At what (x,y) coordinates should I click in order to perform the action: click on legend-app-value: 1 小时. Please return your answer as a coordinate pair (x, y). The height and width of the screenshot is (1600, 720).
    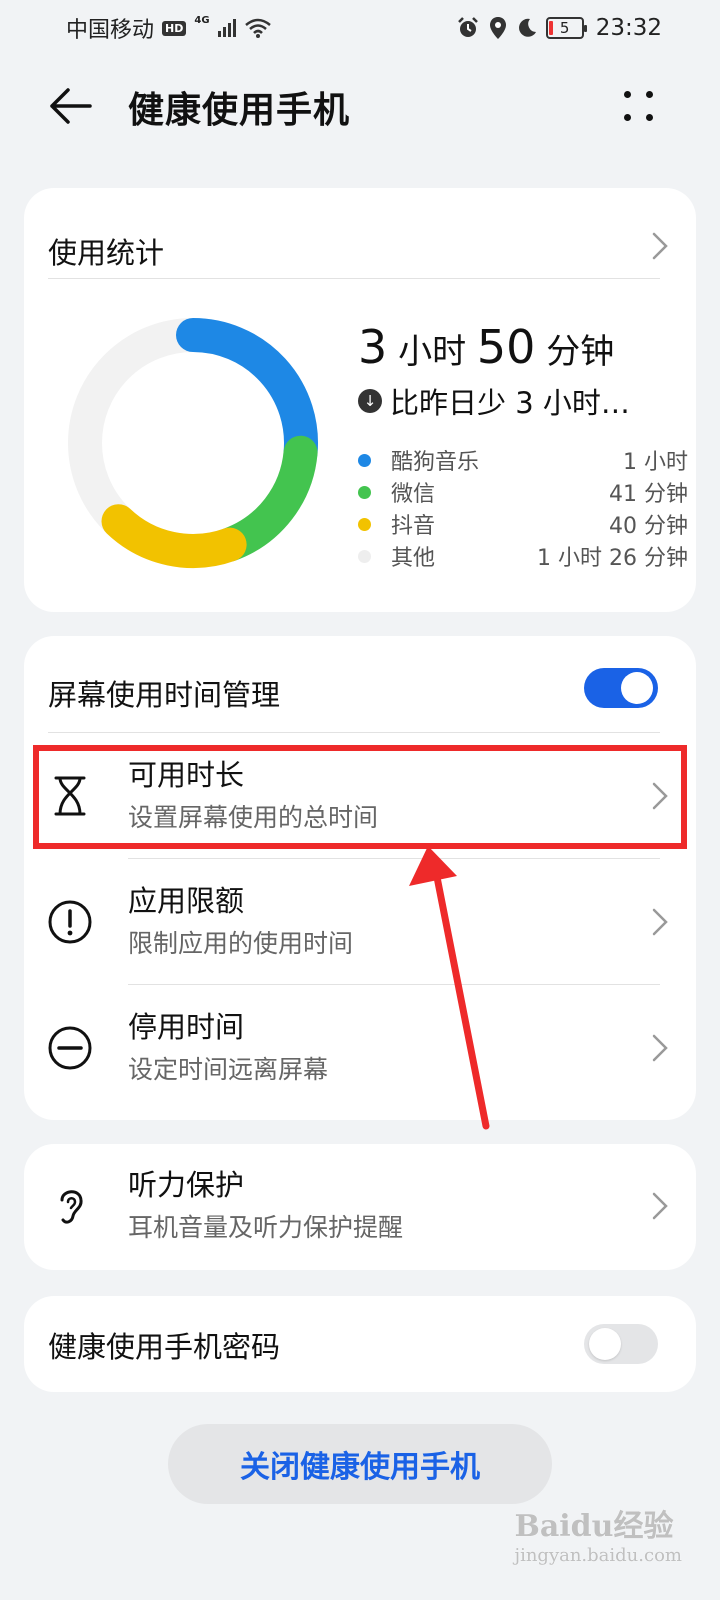
    Looking at the image, I should click on (655, 462).